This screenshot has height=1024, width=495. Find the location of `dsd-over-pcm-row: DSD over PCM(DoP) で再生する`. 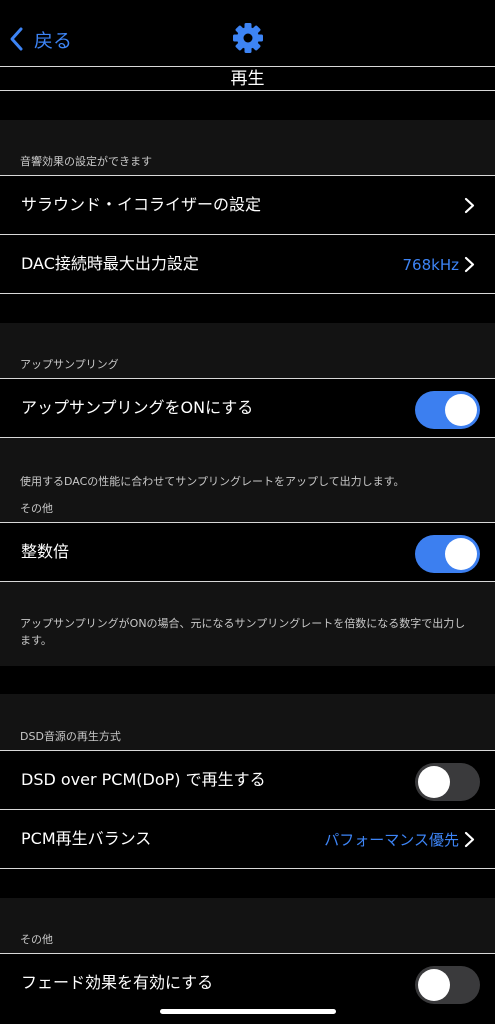

dsd-over-pcm-row: DSD over PCM(DoP) で再生する is located at coordinates (247, 780).